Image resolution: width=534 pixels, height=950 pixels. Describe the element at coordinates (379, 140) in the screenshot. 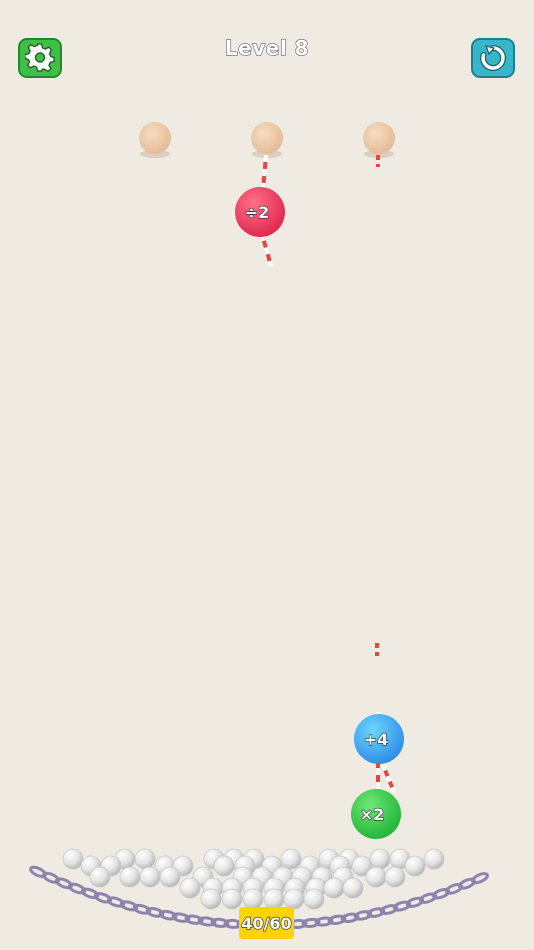

I see `peg-right` at that location.